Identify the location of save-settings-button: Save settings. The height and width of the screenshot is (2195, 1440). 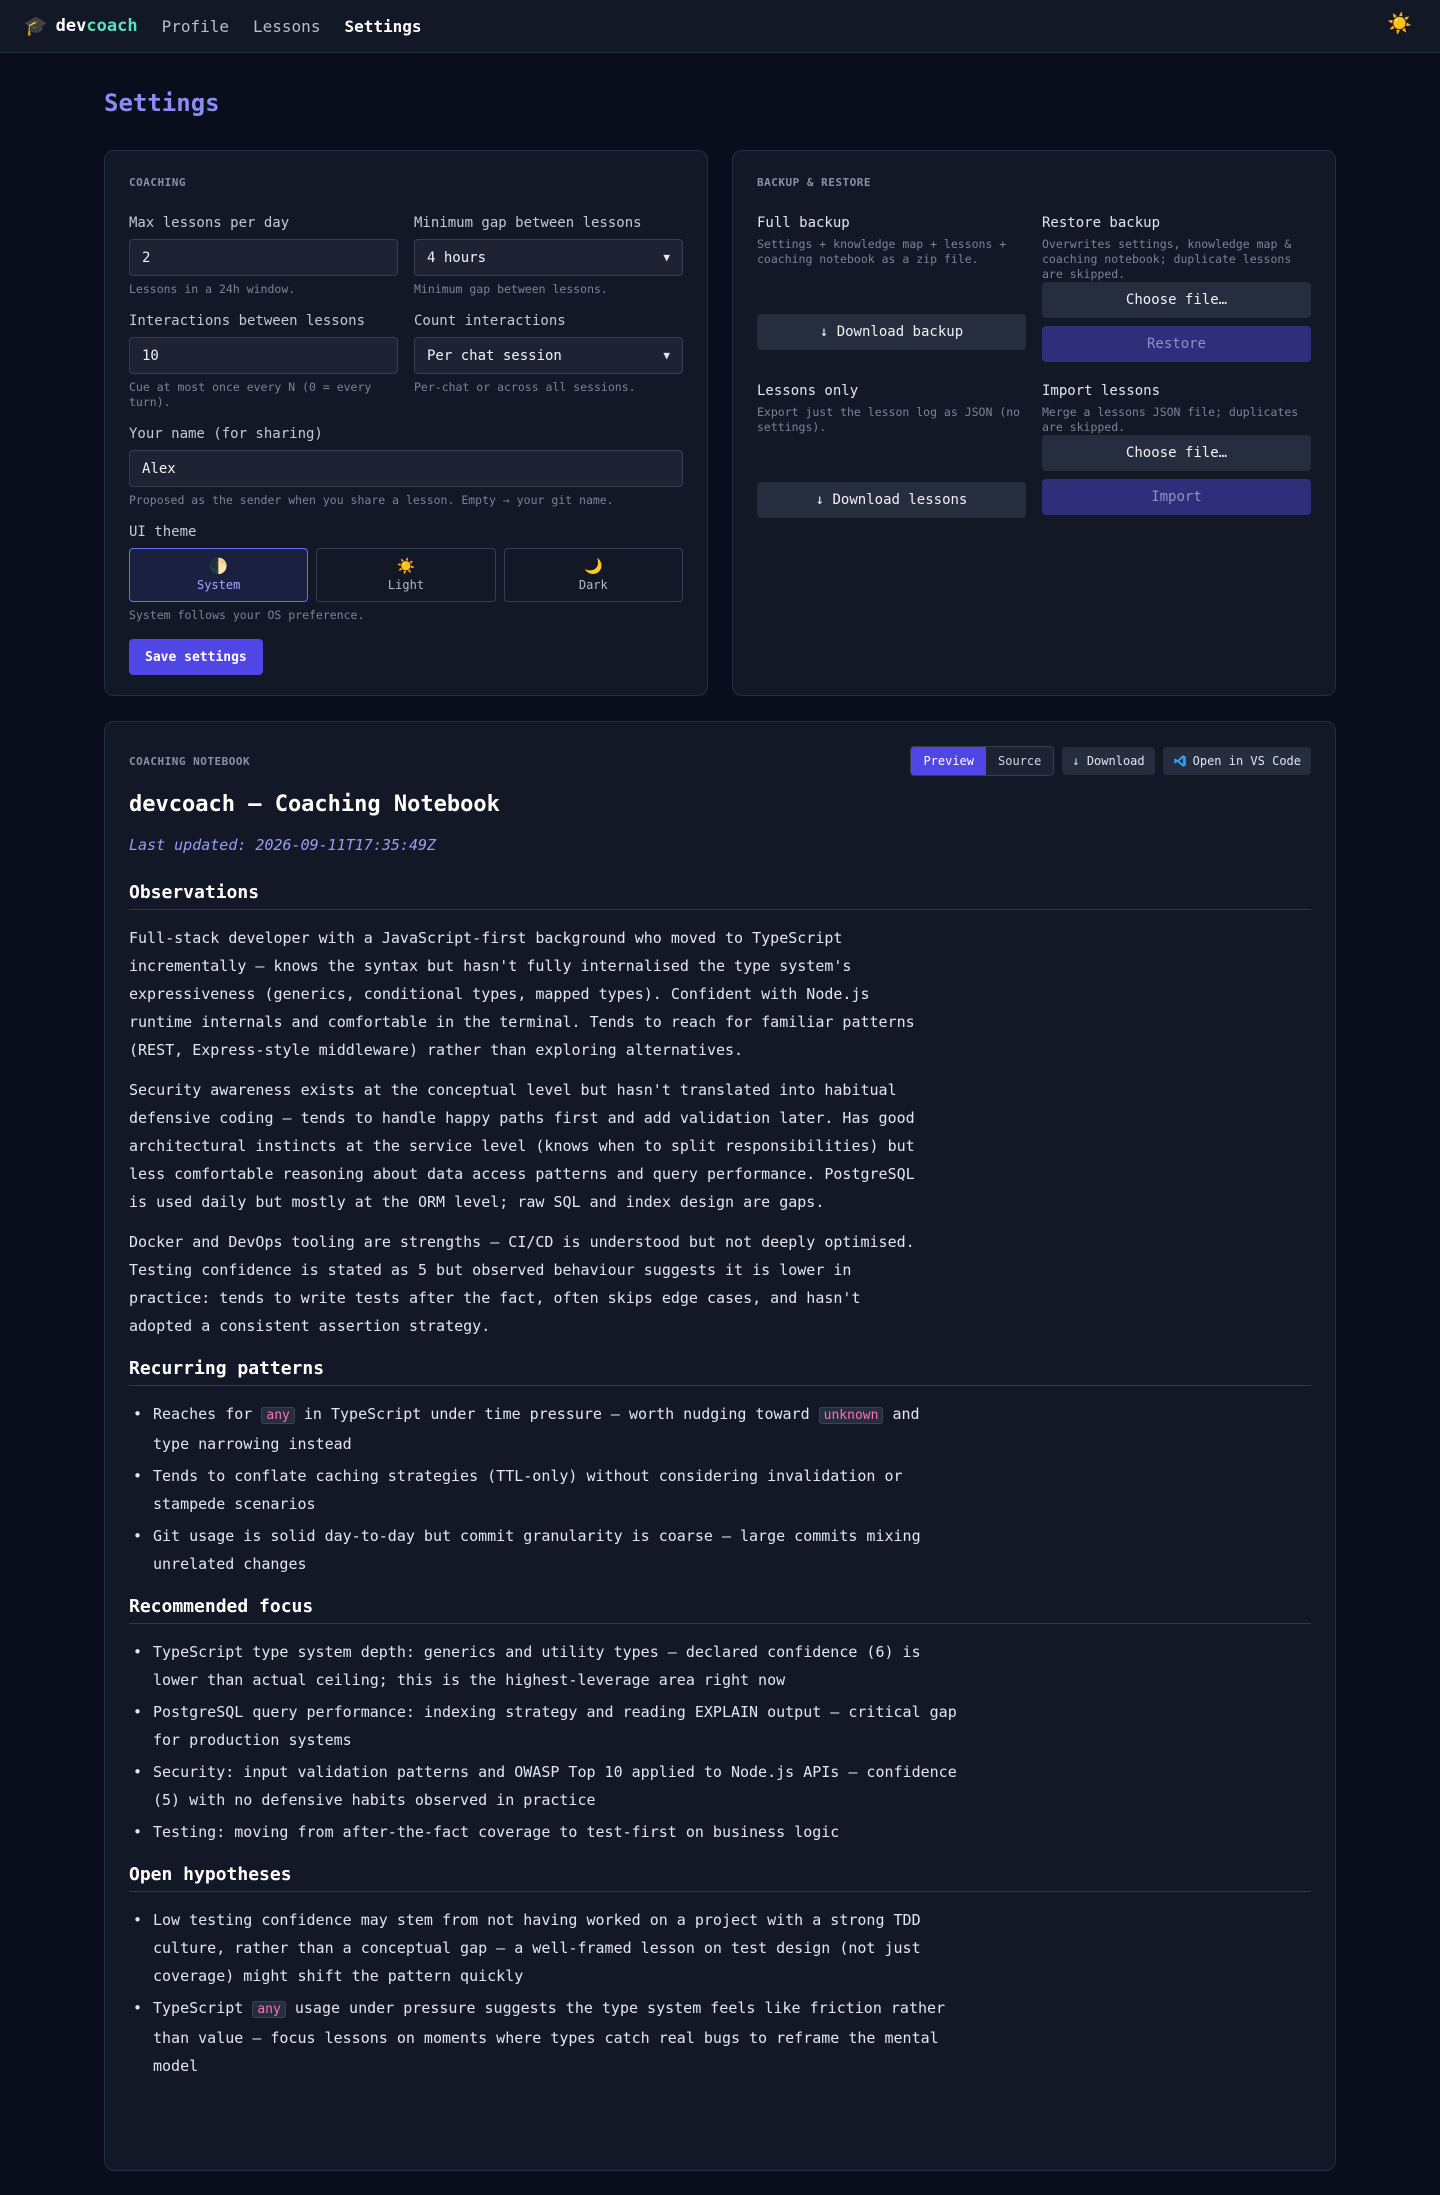
(196, 657).